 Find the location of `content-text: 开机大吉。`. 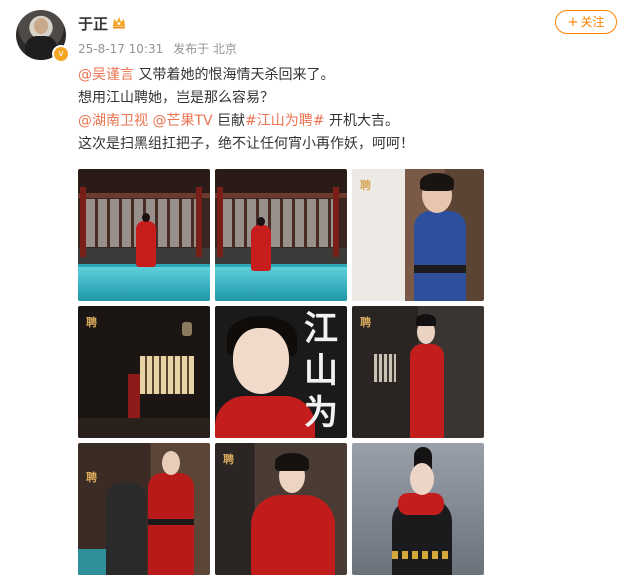

content-text: 开机大吉。 is located at coordinates (361, 121).